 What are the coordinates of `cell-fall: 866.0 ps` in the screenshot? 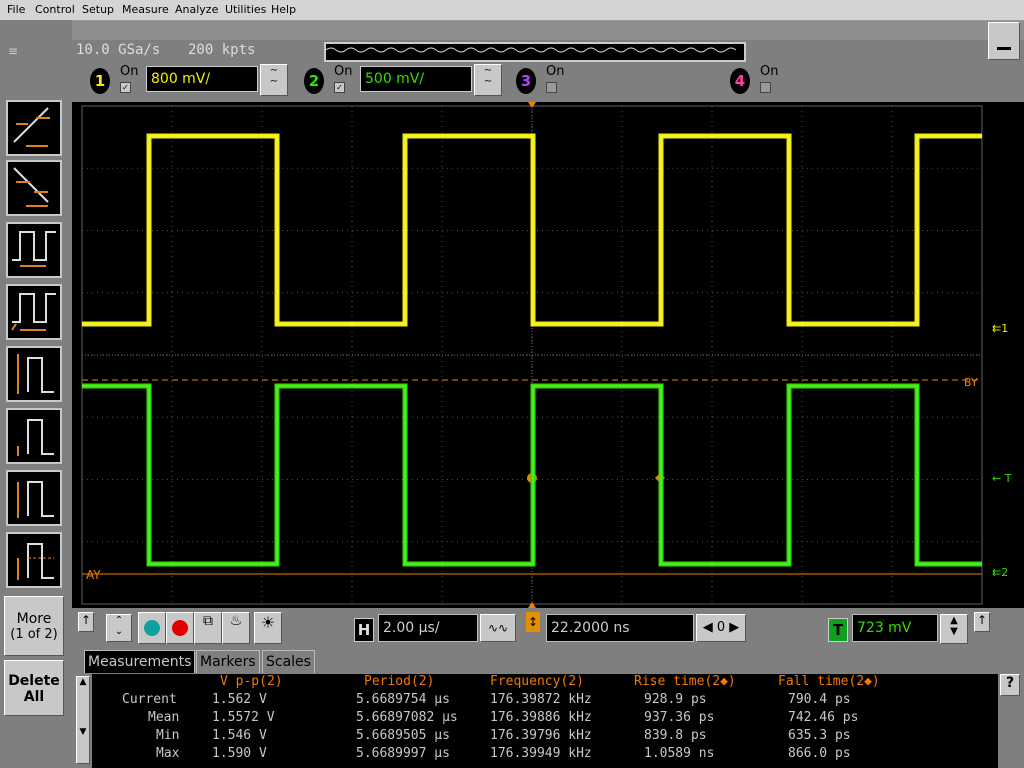 It's located at (819, 753).